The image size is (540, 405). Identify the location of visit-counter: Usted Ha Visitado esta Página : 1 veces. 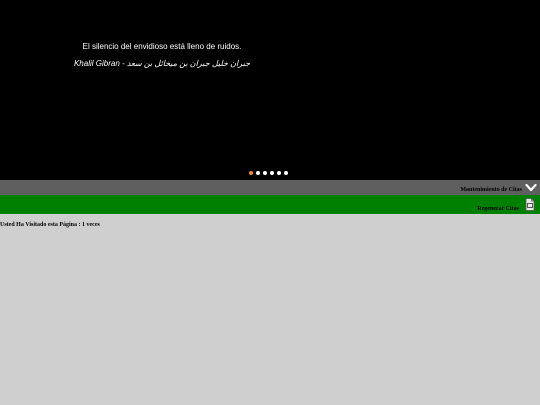
(50, 225).